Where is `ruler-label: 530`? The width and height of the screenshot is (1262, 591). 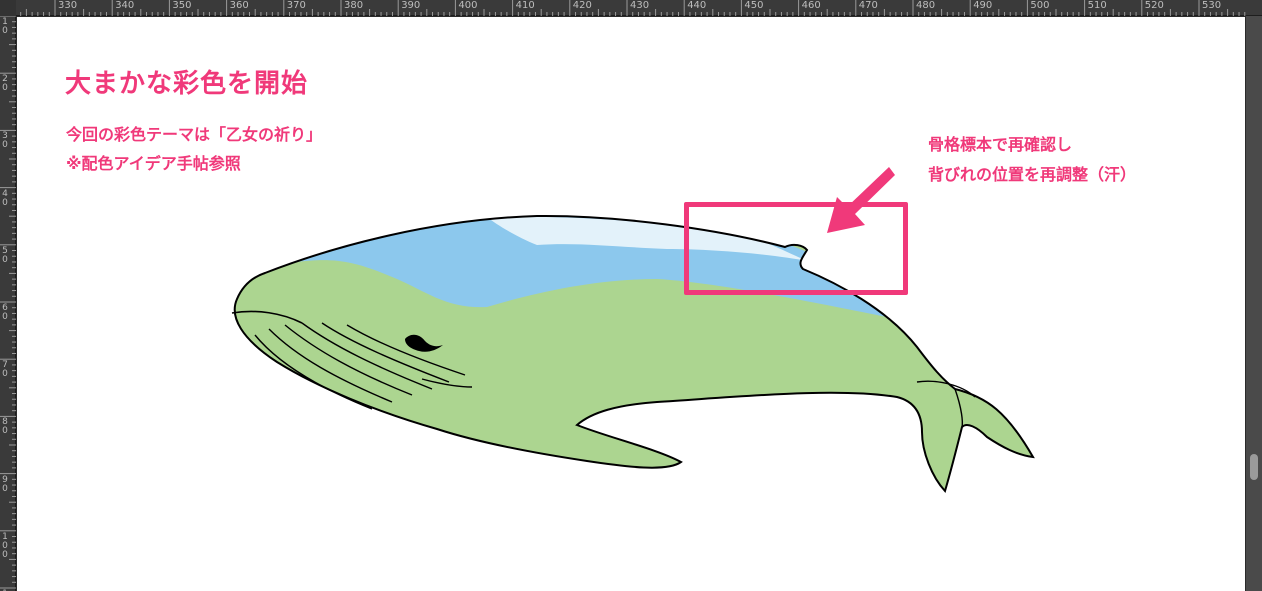
ruler-label: 530 is located at coordinates (1212, 5).